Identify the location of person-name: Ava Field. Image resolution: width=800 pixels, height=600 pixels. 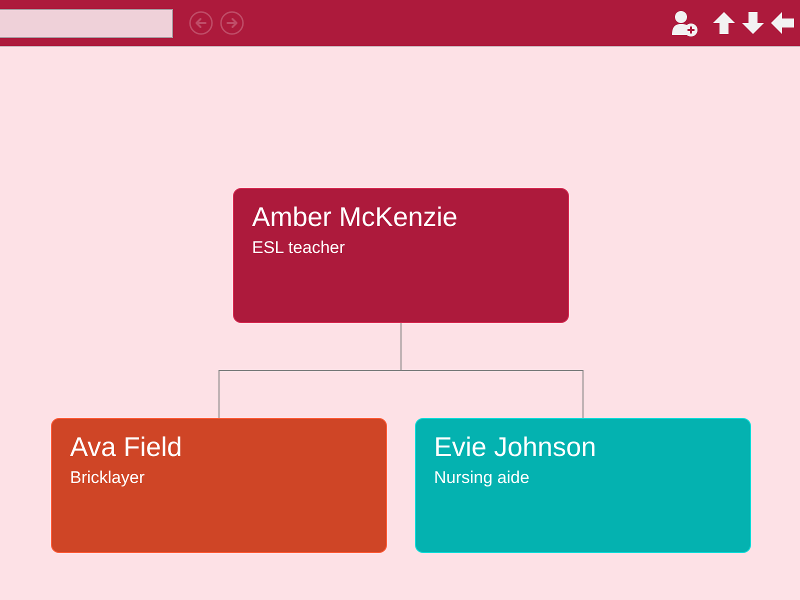
(126, 447).